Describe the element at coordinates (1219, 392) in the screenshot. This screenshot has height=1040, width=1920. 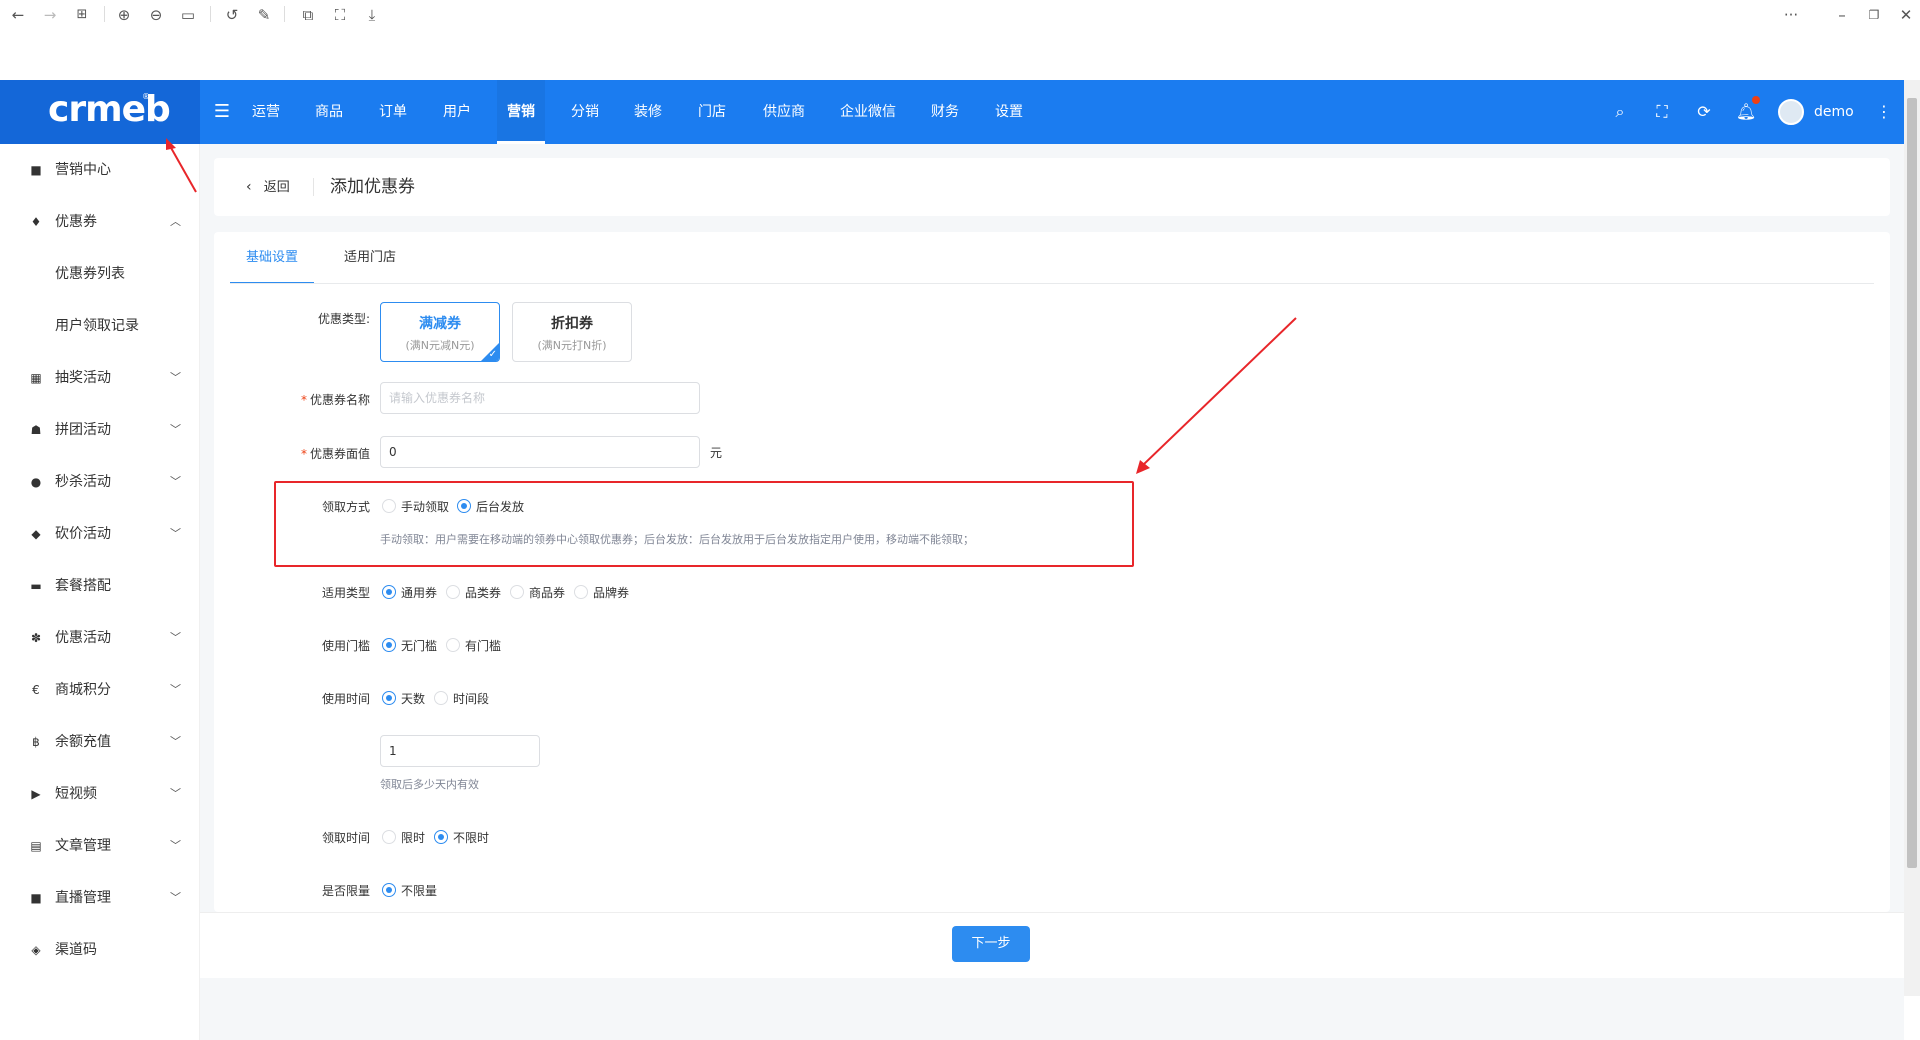
I see `box-arrow-line` at that location.